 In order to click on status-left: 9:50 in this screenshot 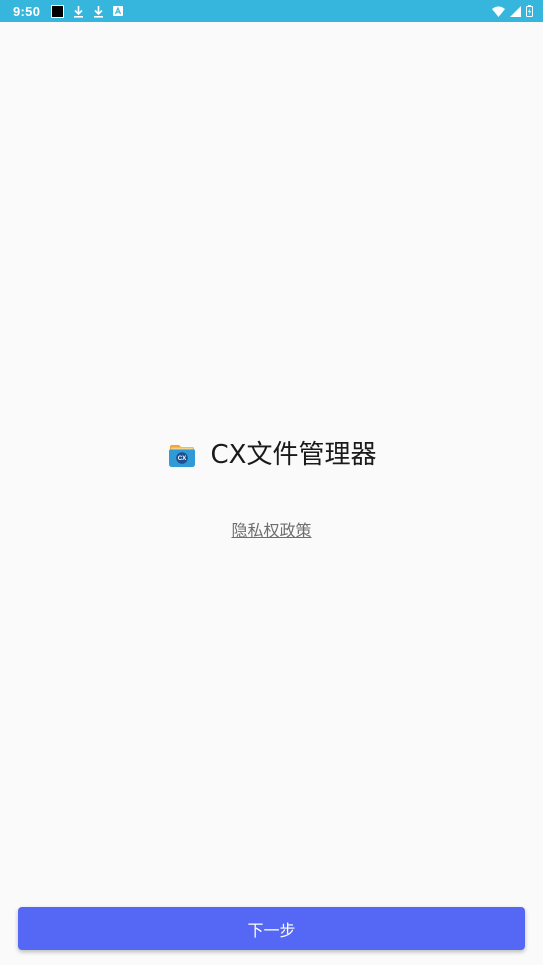, I will do `click(68, 11)`.